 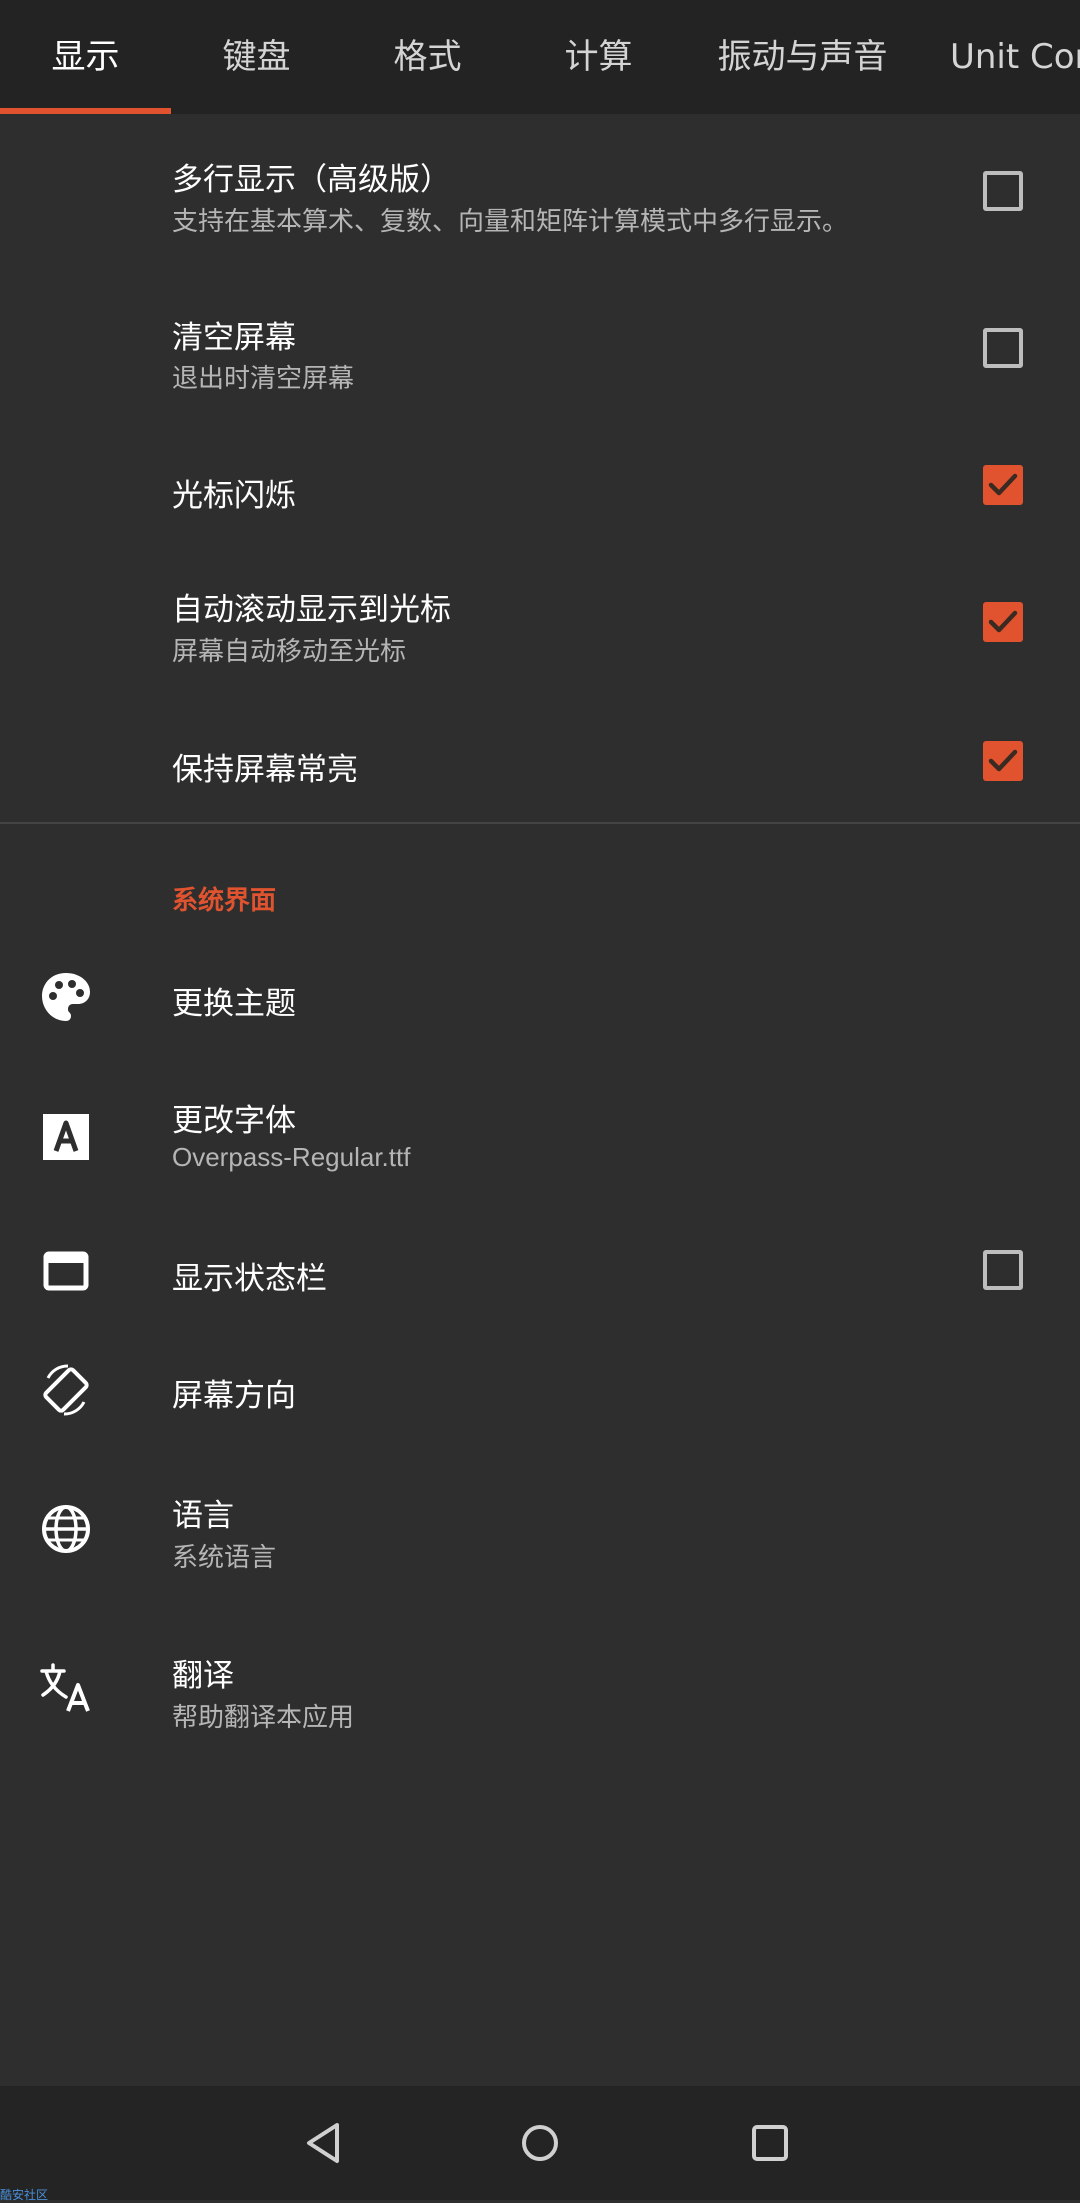 What do you see at coordinates (1003, 348) in the screenshot?
I see `clear-screen-checkbox` at bounding box center [1003, 348].